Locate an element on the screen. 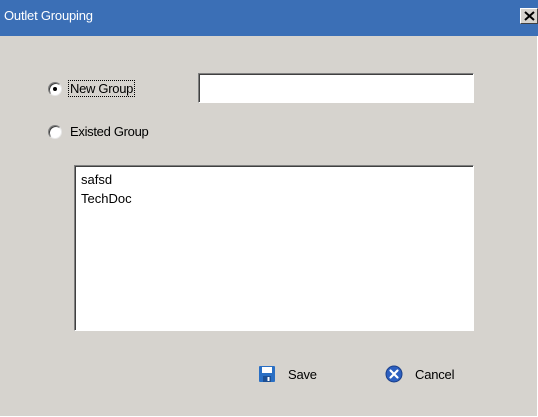  floppy-disk-icon is located at coordinates (267, 374).